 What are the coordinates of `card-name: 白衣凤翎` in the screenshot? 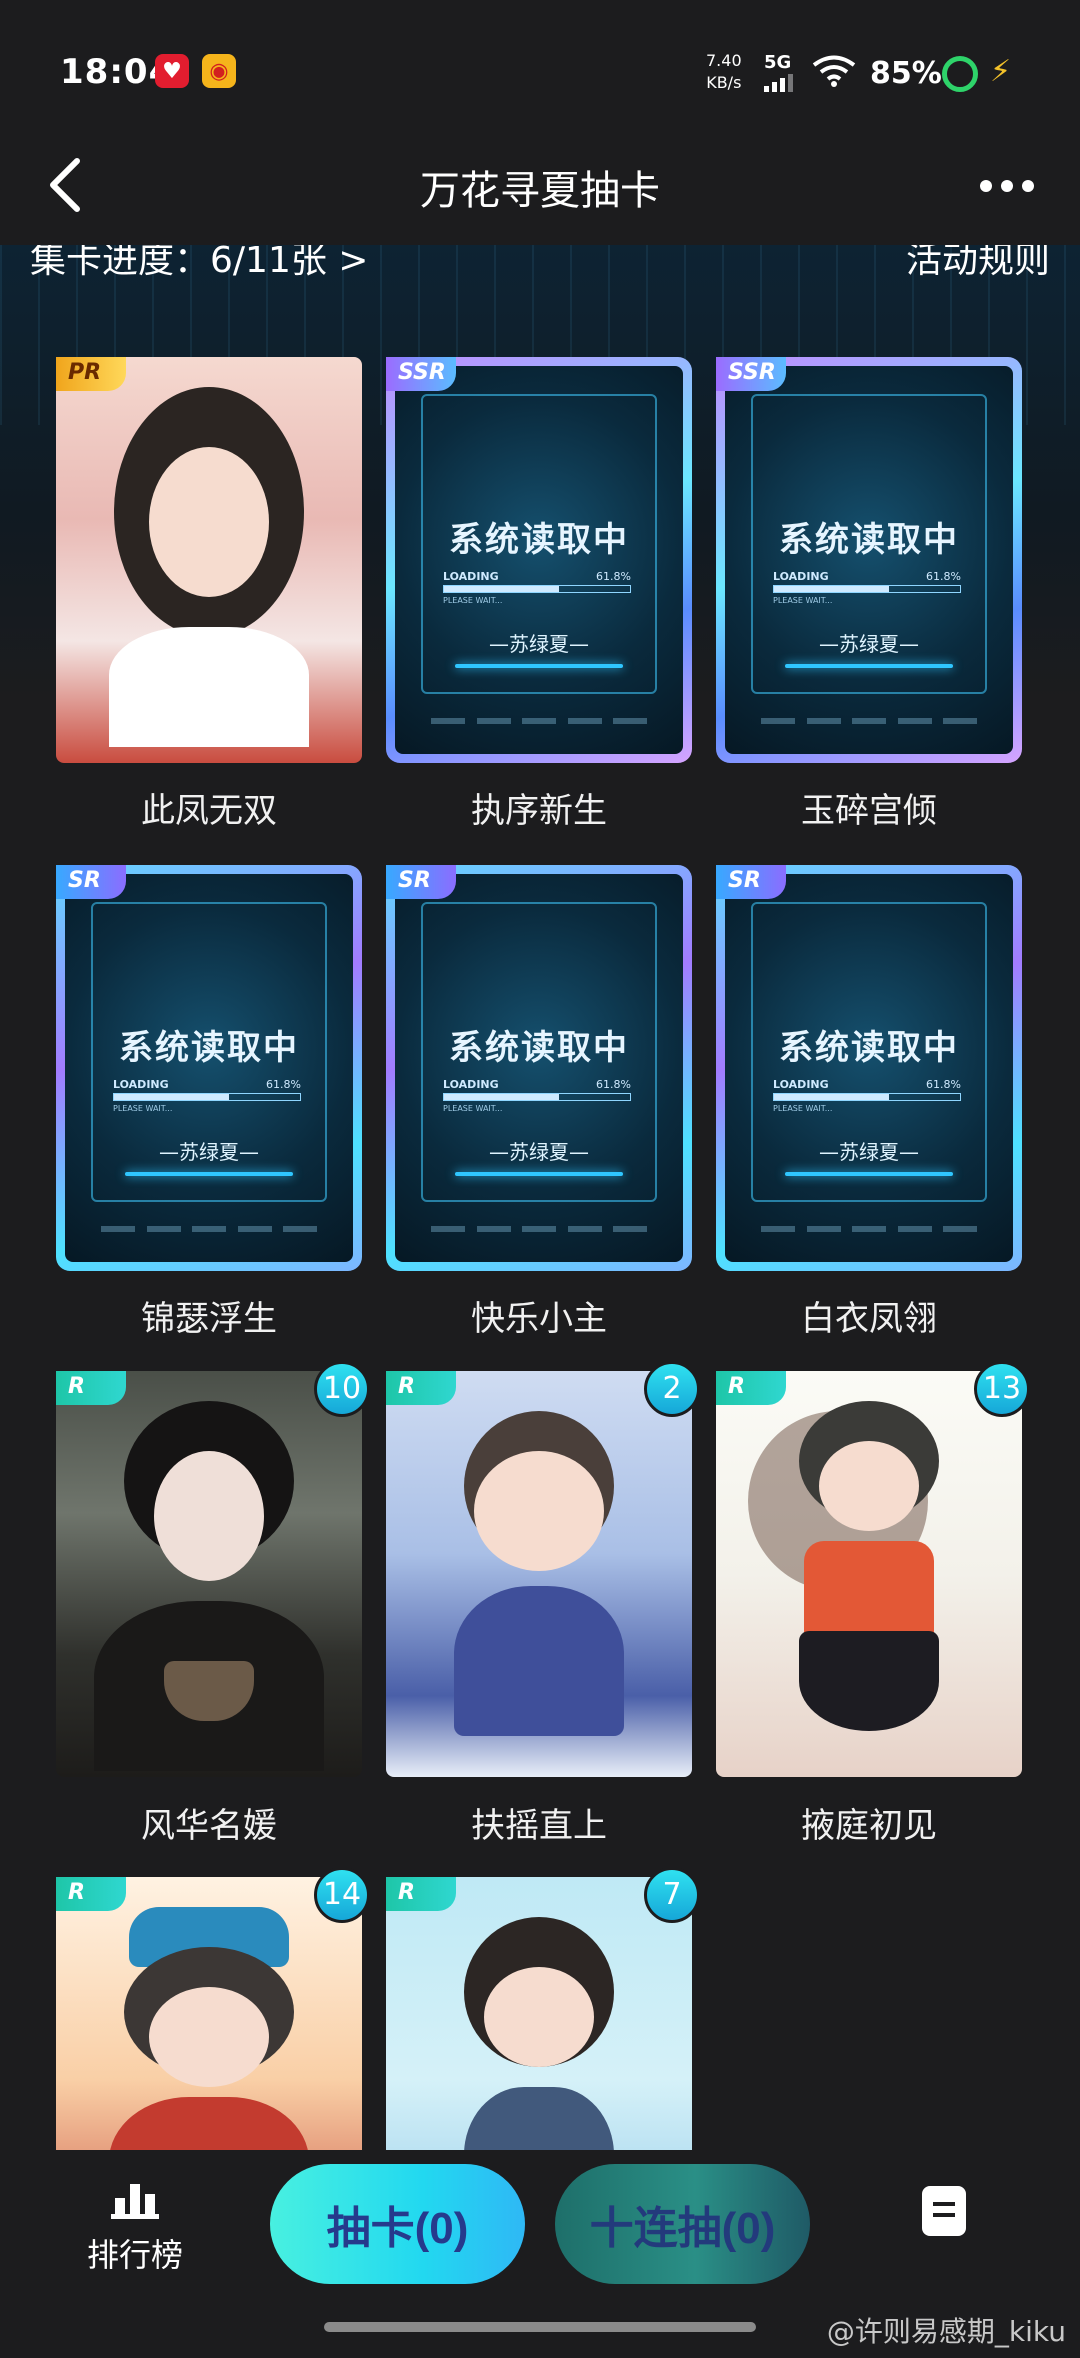 It's located at (869, 1319).